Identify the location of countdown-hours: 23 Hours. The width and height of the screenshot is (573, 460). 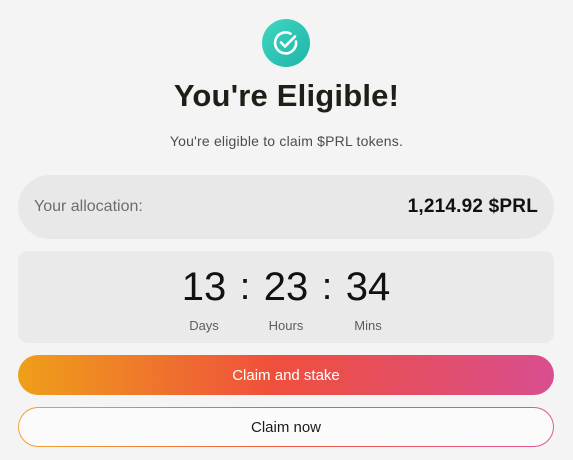
(286, 299).